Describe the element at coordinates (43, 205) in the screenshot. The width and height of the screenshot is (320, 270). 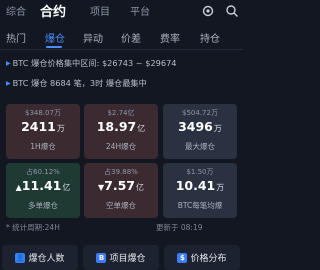
I see `card-label: 多单爆仓` at that location.